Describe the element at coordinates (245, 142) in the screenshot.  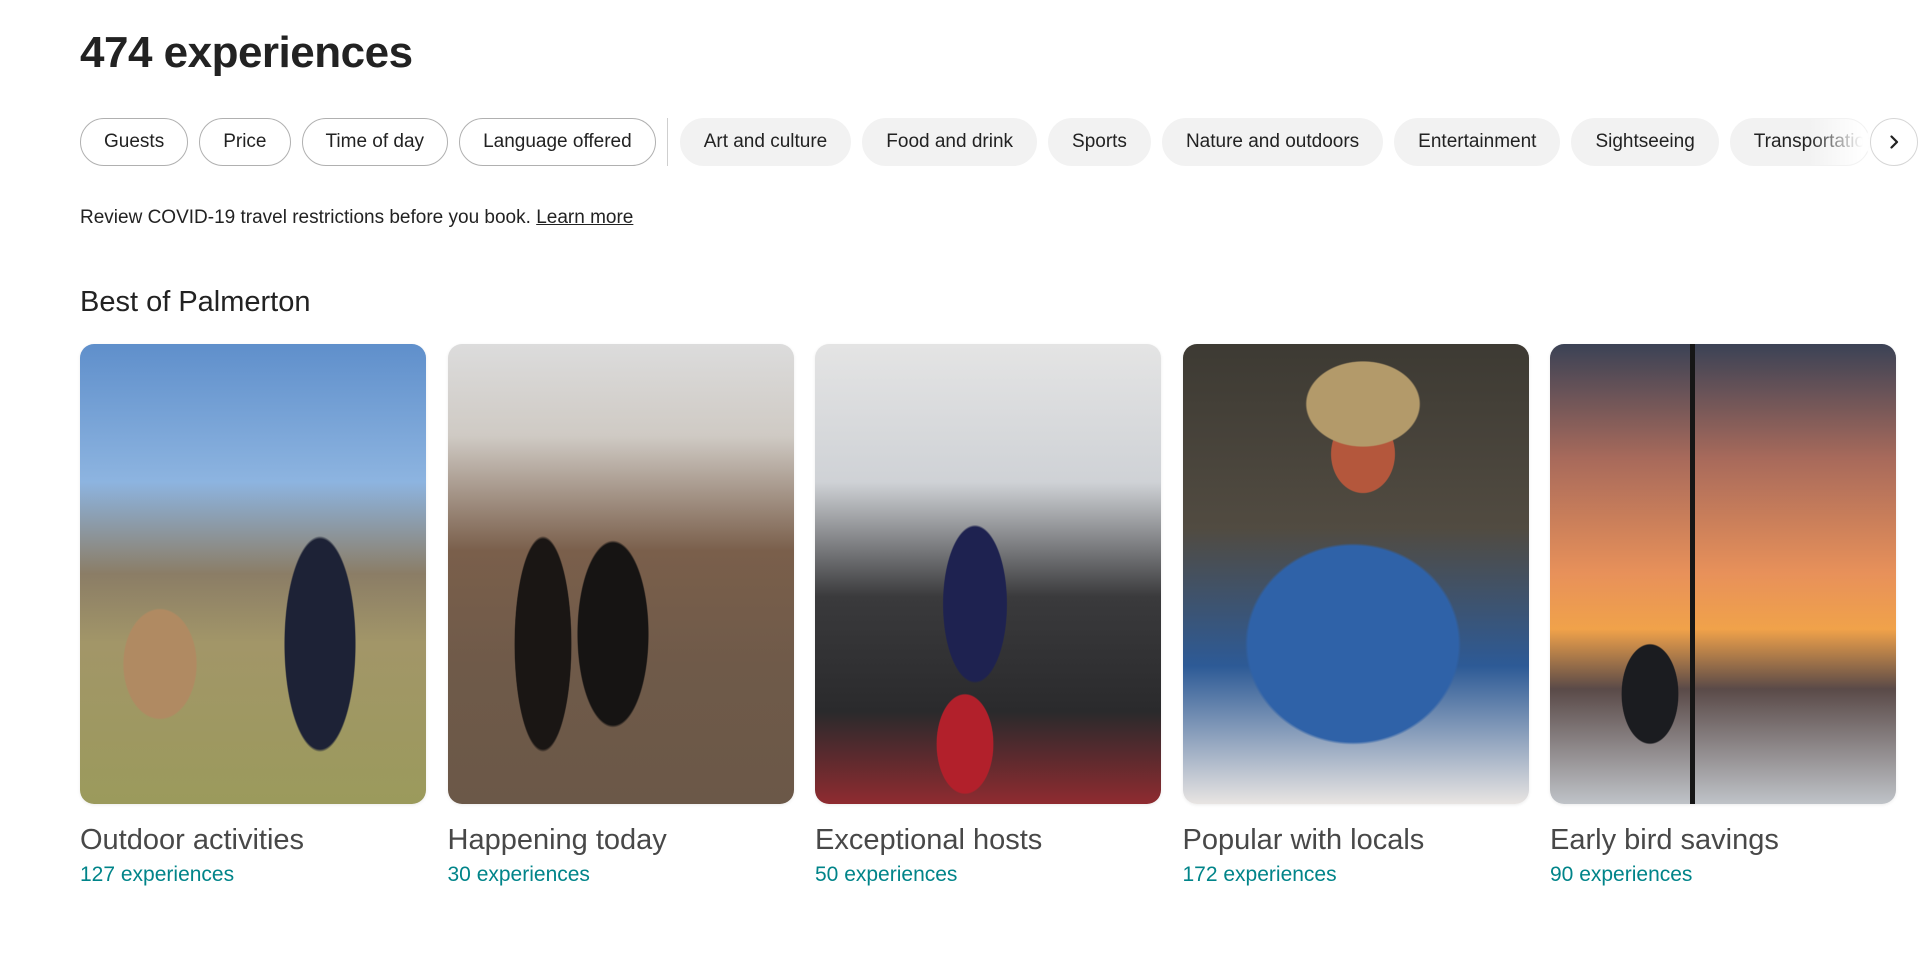
I see `filter-price-button: Price` at that location.